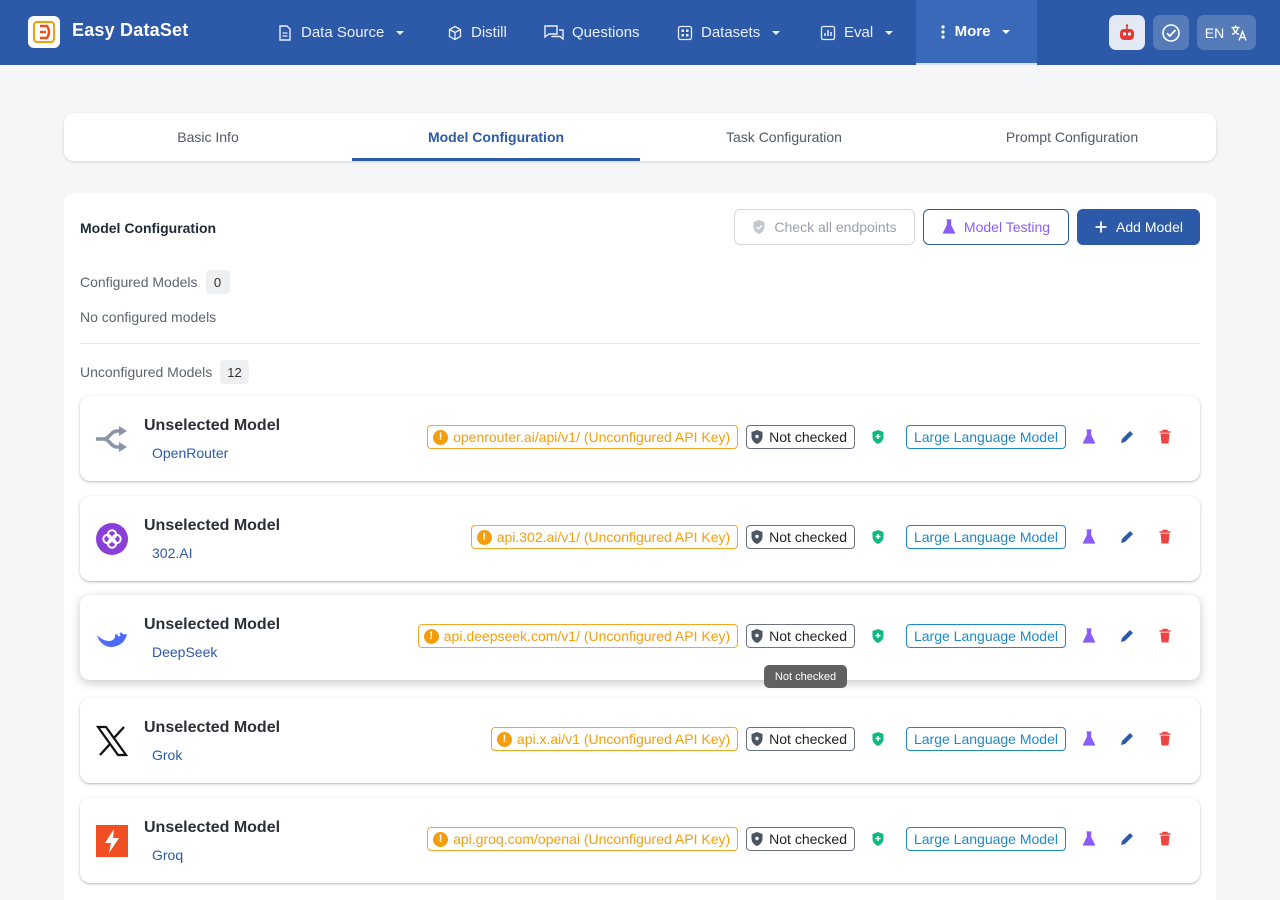  What do you see at coordinates (592, 32) in the screenshot?
I see `nav-questions: Questions` at bounding box center [592, 32].